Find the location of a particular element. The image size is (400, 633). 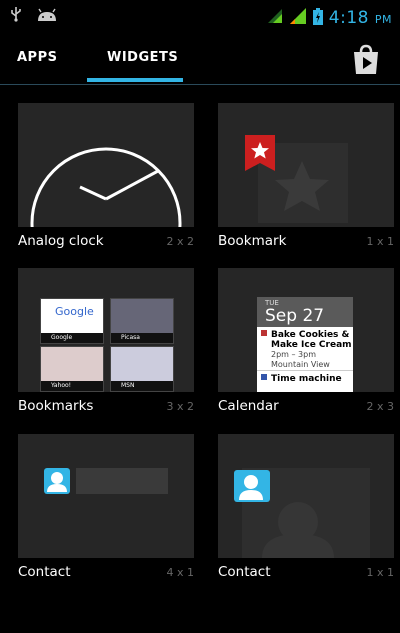

usb-icon is located at coordinates (16, 16).